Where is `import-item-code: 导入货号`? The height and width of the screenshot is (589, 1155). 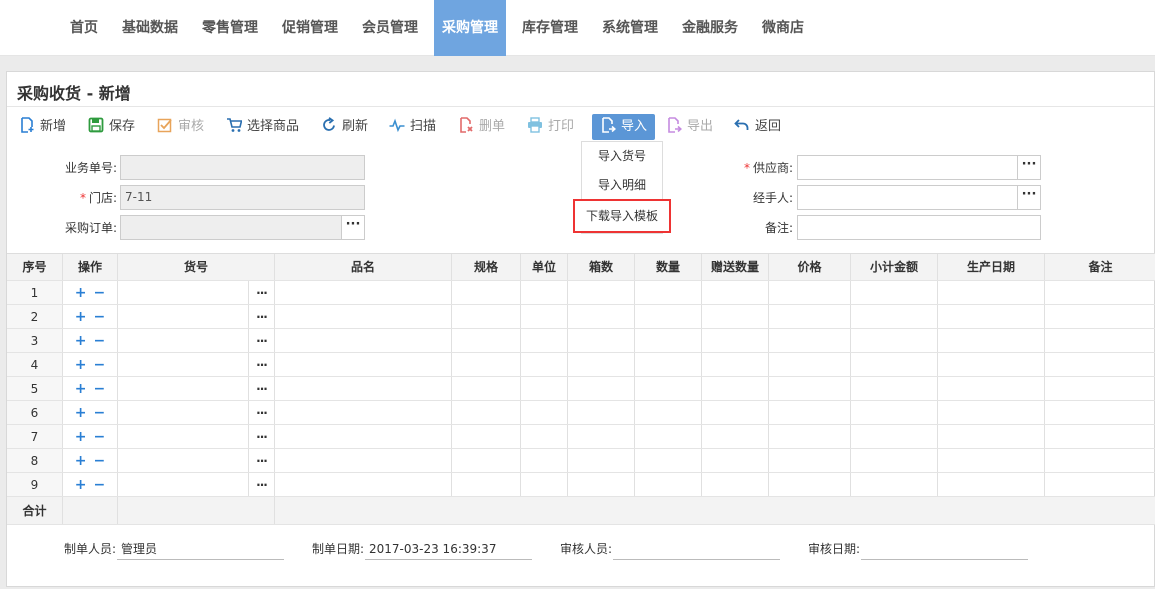
import-item-code: 导入货号 is located at coordinates (622, 156).